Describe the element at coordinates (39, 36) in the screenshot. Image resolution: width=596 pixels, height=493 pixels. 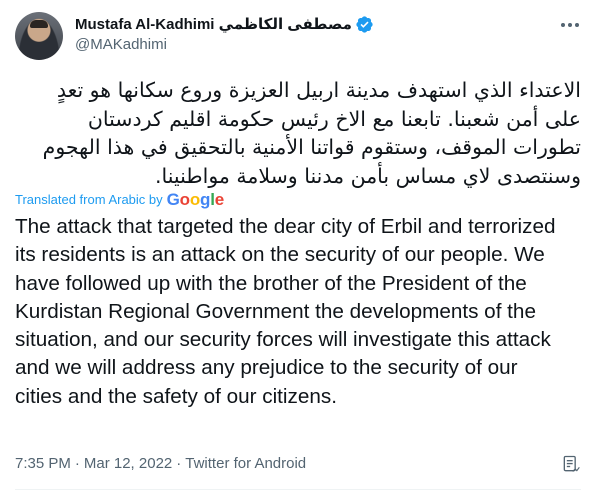
I see `avatar` at that location.